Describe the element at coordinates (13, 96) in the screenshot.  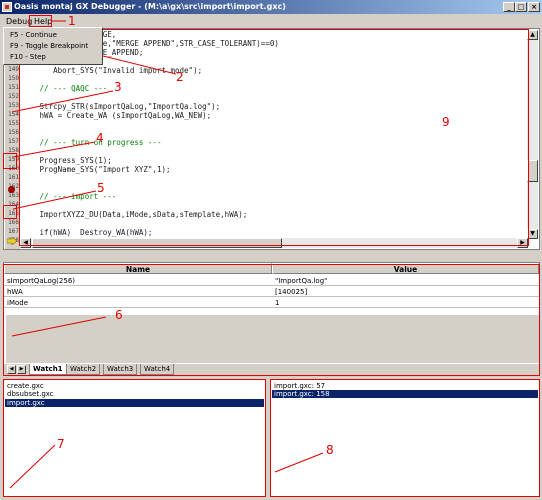
I see `line-number: 152` at that location.